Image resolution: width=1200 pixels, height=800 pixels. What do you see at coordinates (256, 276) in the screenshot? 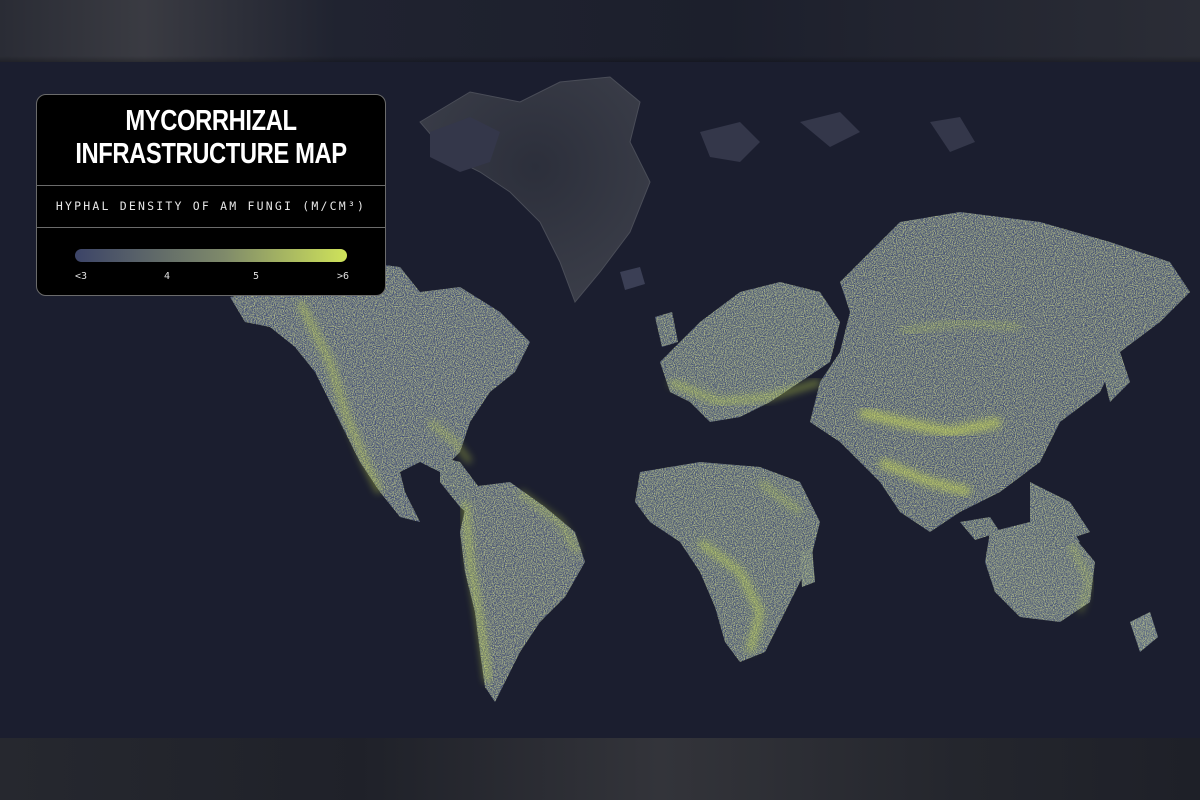
I see `legend-tick-5: 5` at bounding box center [256, 276].